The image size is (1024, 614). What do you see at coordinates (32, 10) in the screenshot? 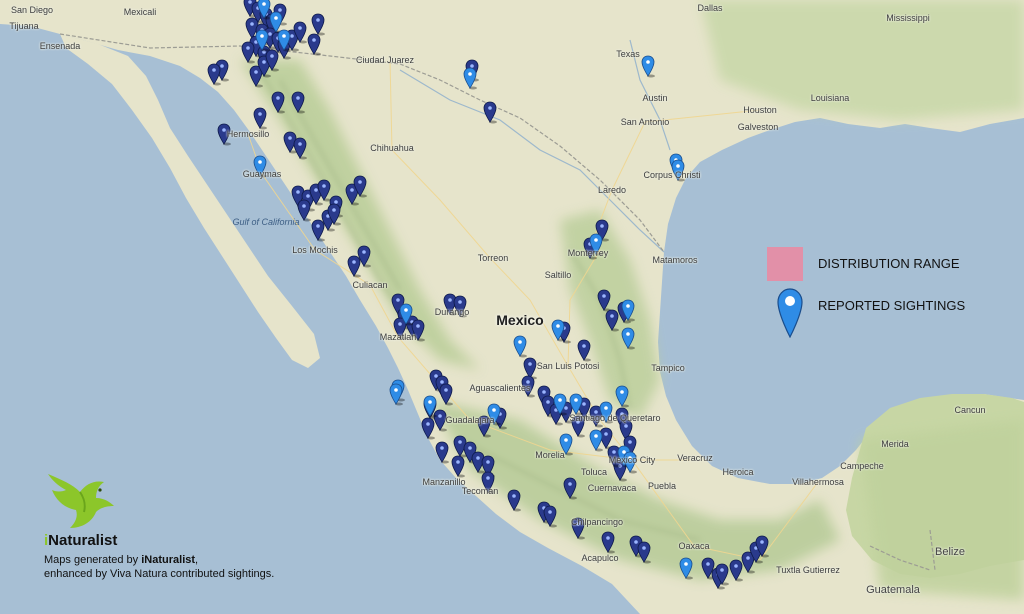
I see `place-label: San Diego` at bounding box center [32, 10].